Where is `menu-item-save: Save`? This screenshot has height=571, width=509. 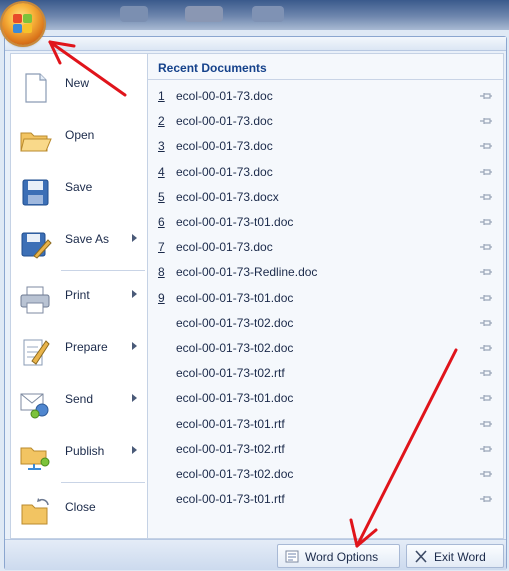
menu-item-save: Save is located at coordinates (79, 191).